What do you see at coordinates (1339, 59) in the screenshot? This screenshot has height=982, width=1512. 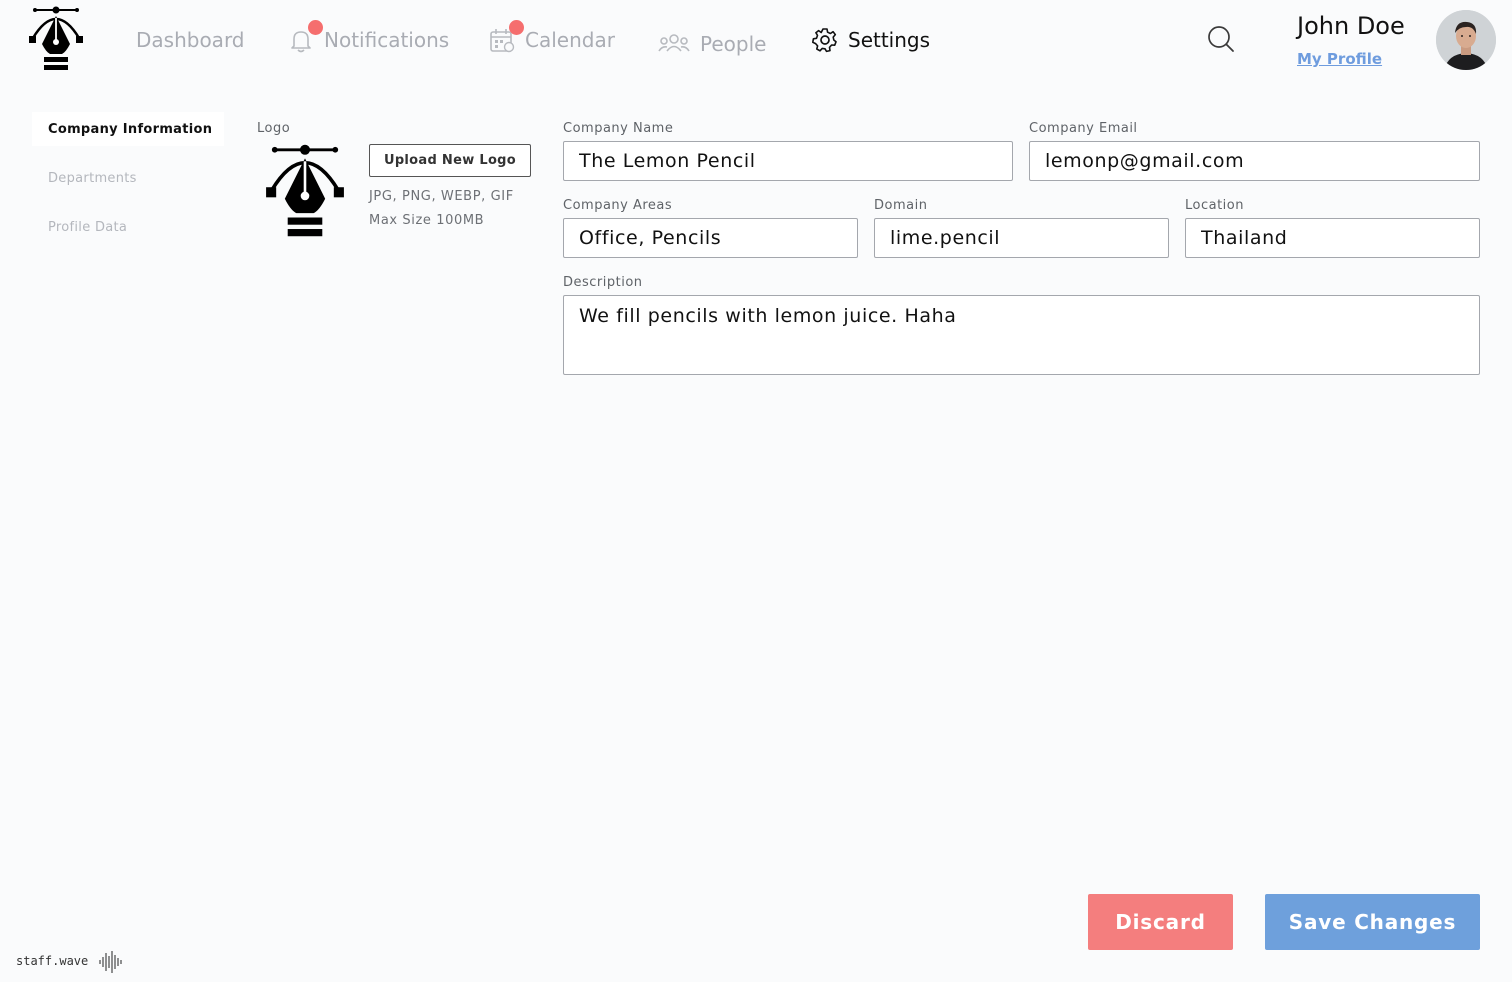 I see `my-profile-link: My Profile` at bounding box center [1339, 59].